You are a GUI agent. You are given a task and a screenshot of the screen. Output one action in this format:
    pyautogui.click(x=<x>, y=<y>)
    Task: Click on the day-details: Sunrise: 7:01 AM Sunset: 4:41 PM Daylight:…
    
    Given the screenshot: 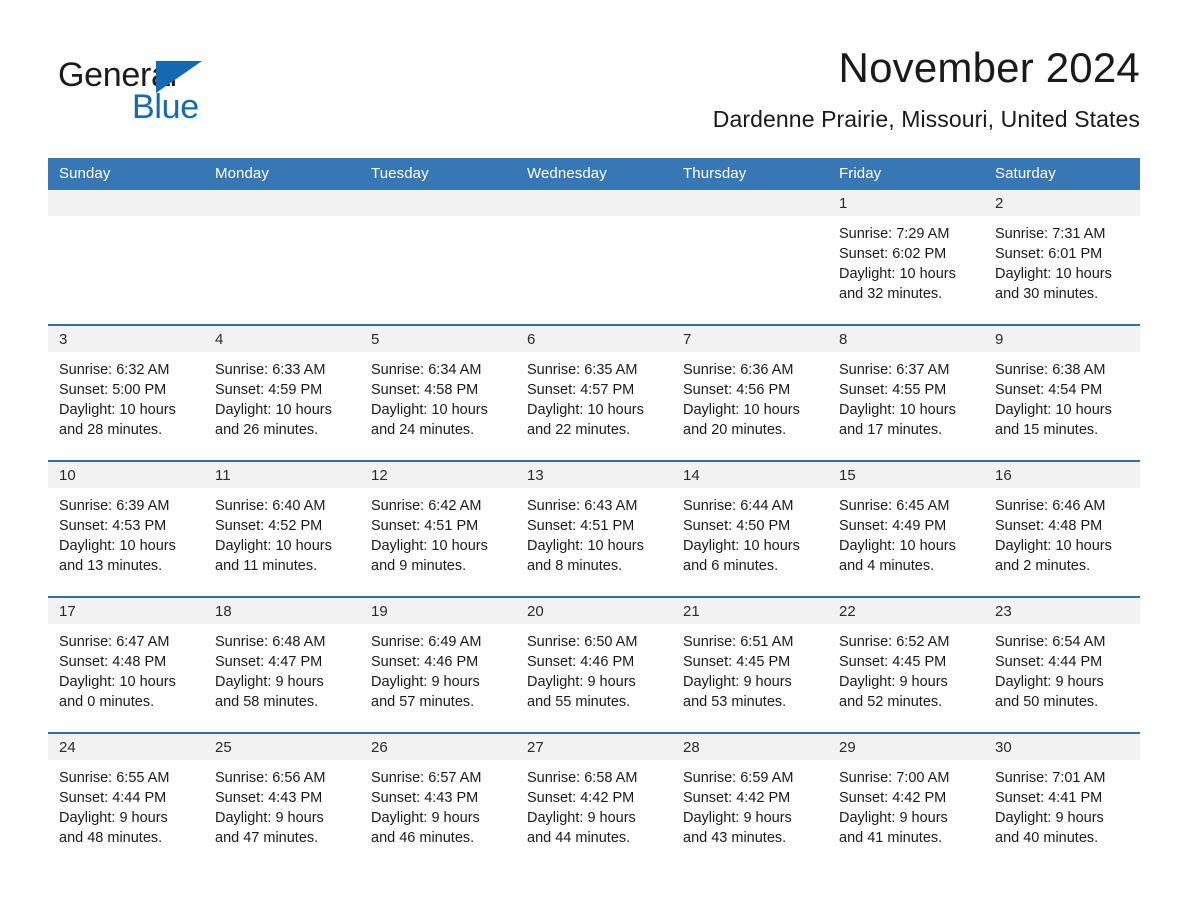 What is the action you would take?
    pyautogui.click(x=1062, y=804)
    